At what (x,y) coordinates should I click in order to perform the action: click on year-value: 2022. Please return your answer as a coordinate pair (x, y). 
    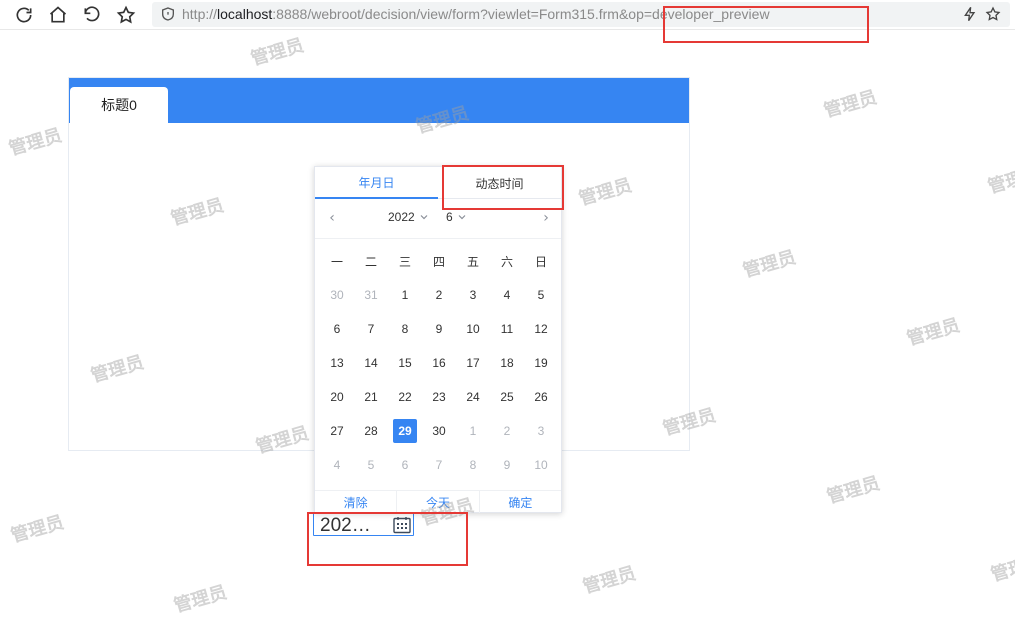
    Looking at the image, I should click on (401, 217).